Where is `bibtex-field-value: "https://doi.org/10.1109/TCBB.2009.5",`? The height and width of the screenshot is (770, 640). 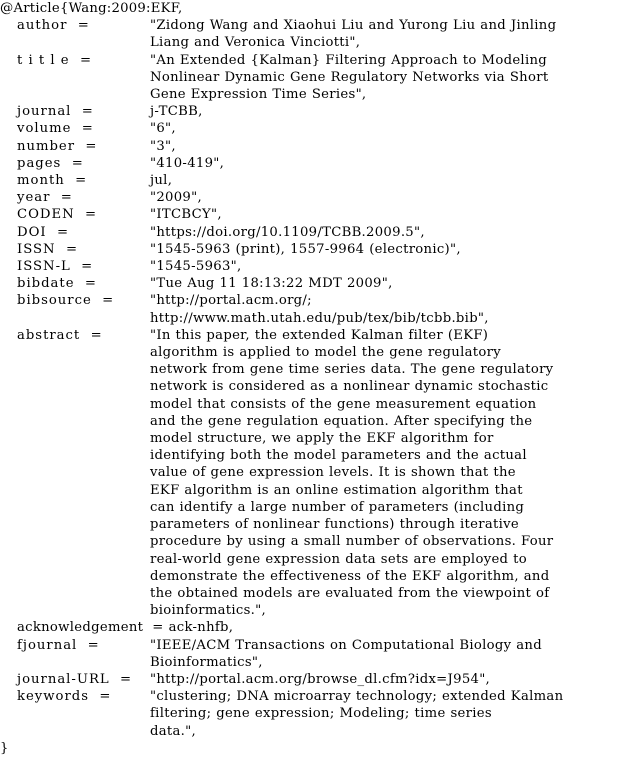
bibtex-field-value: "https://doi.org/10.1109/TCBB.2009.5", is located at coordinates (287, 232).